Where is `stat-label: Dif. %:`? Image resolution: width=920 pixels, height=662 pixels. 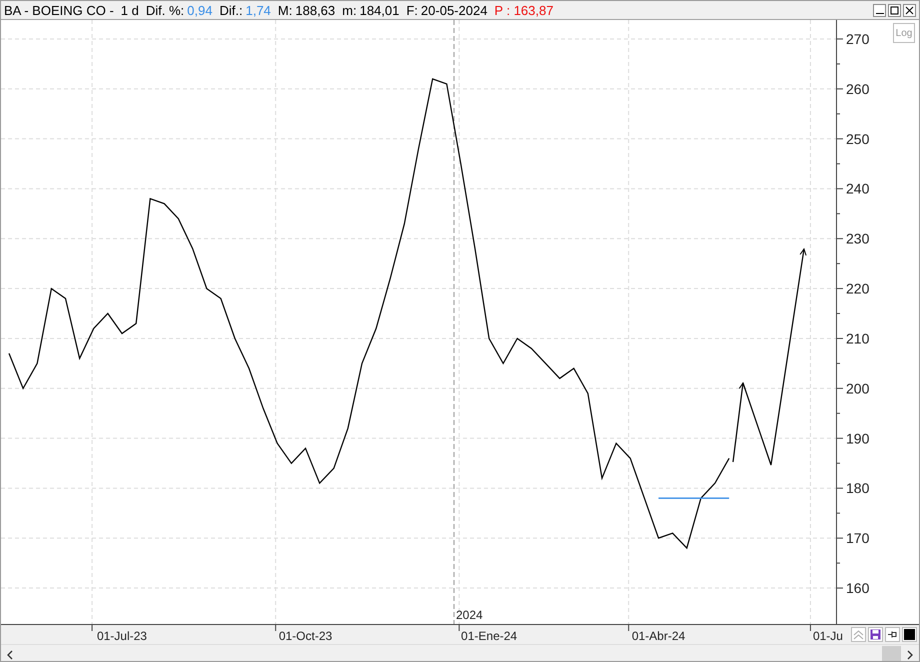
stat-label: Dif. %: is located at coordinates (165, 10).